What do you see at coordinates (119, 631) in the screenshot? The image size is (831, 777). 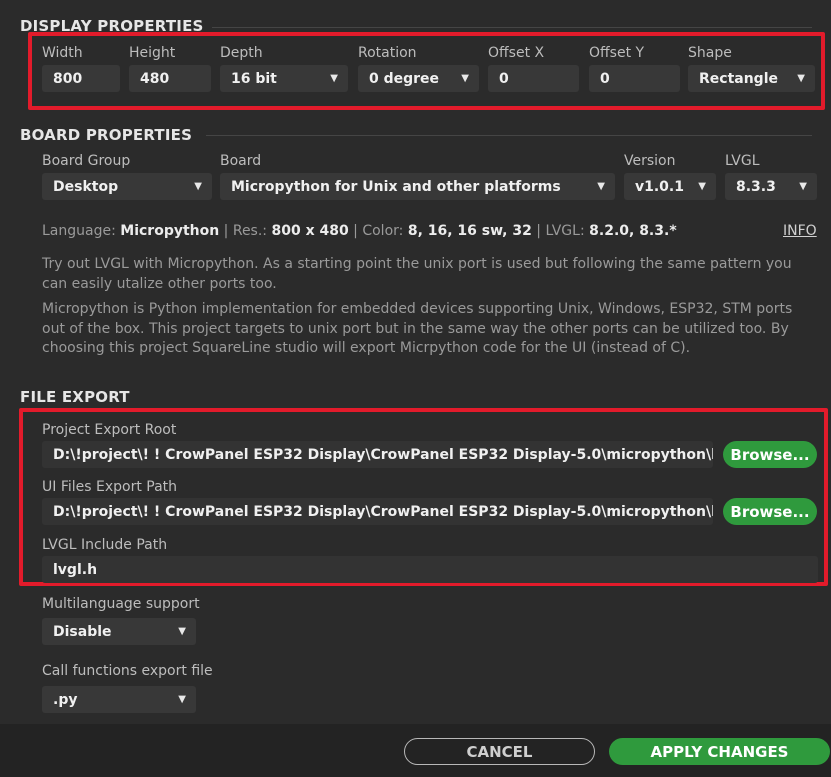 I see `multilanguage-dropdown: Disable ▼` at bounding box center [119, 631].